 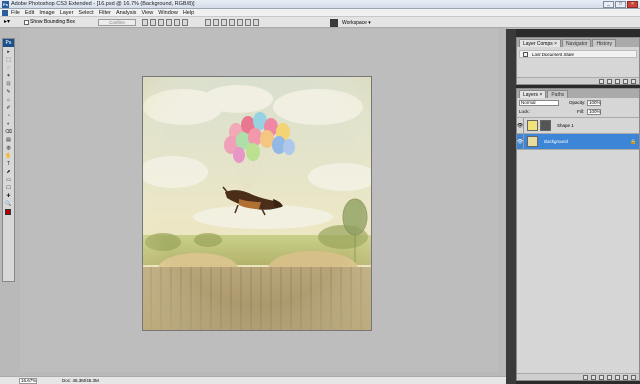 What do you see at coordinates (8, 75) in the screenshot?
I see `magic-wand-tool-icon: ✶` at bounding box center [8, 75].